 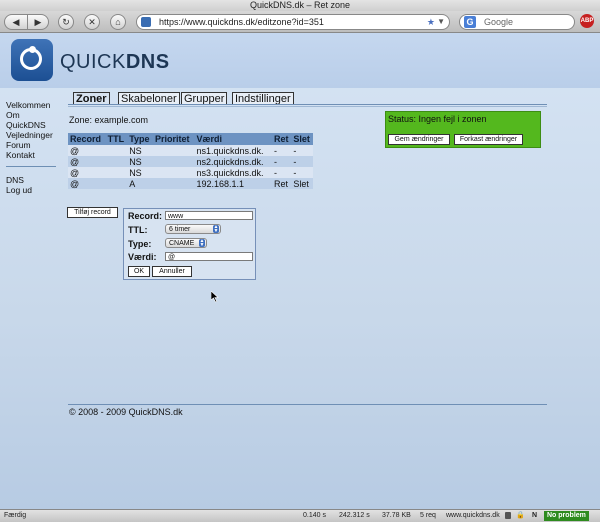 What do you see at coordinates (517, 22) in the screenshot?
I see `search-field: G Google` at bounding box center [517, 22].